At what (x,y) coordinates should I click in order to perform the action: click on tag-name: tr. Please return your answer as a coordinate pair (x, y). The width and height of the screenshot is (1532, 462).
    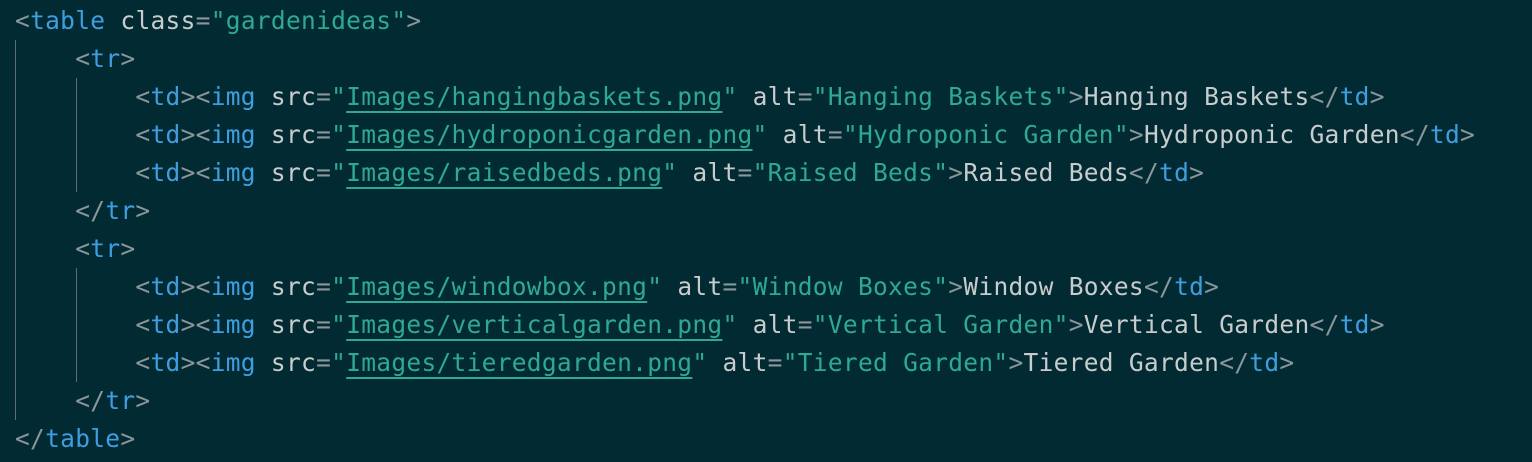
    Looking at the image, I should click on (105, 248).